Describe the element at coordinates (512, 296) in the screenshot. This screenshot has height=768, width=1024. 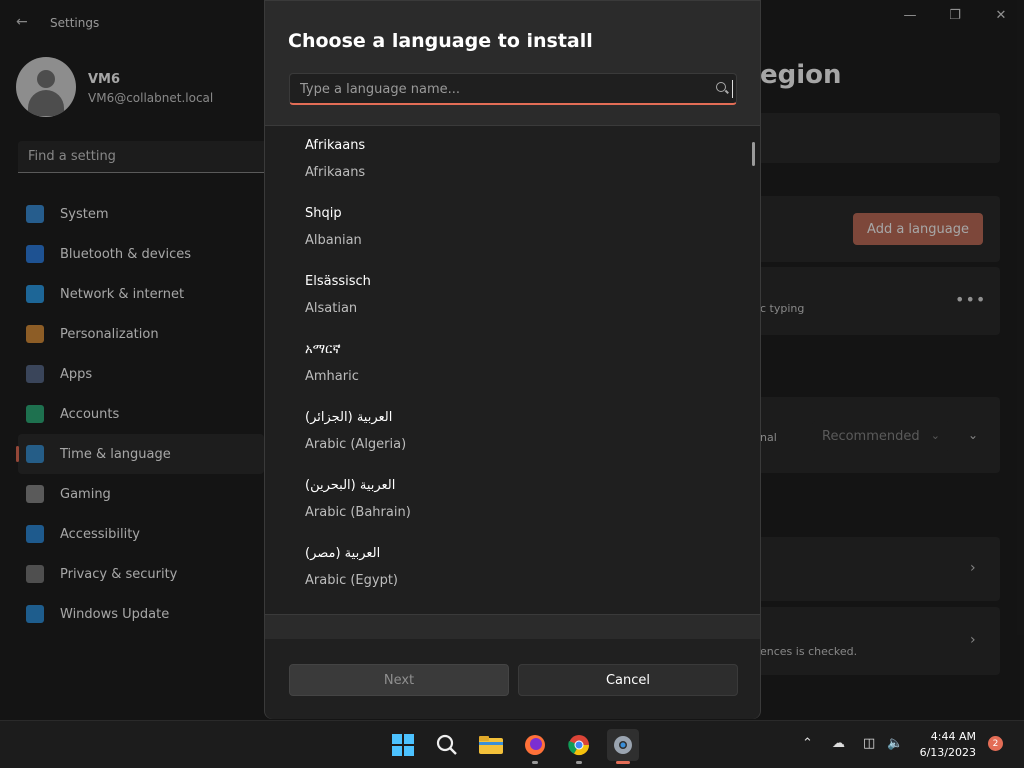
I see `list-item: Elsässisch Alsatian` at that location.